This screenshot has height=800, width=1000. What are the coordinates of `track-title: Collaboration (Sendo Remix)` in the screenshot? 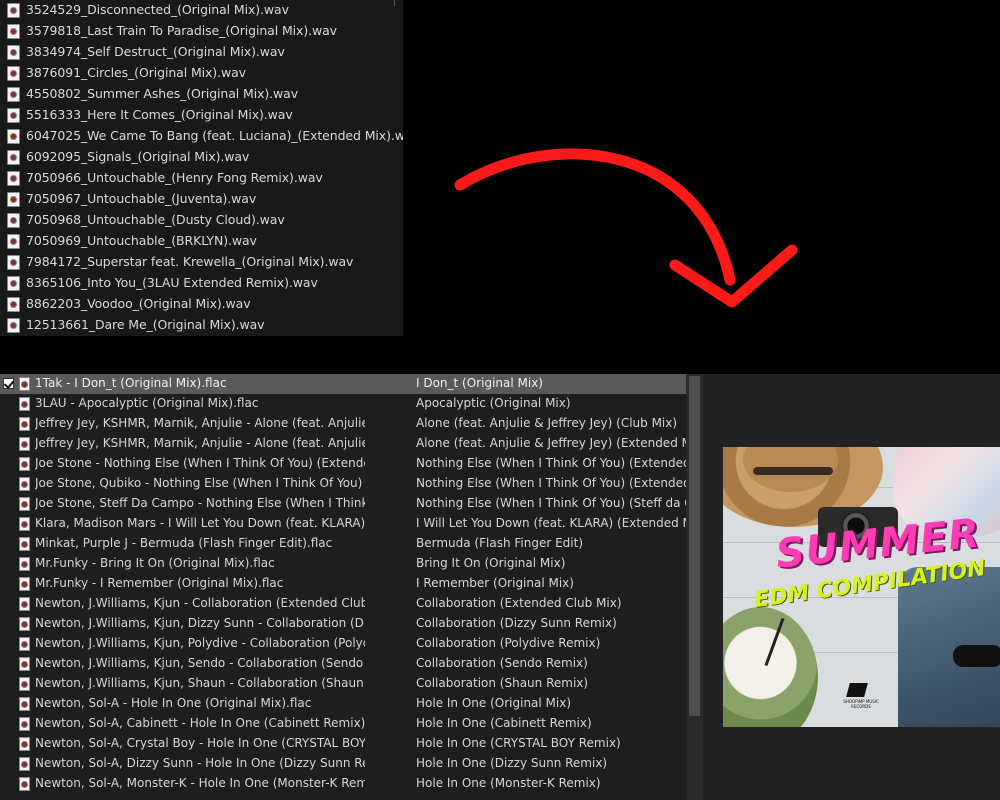 It's located at (502, 663).